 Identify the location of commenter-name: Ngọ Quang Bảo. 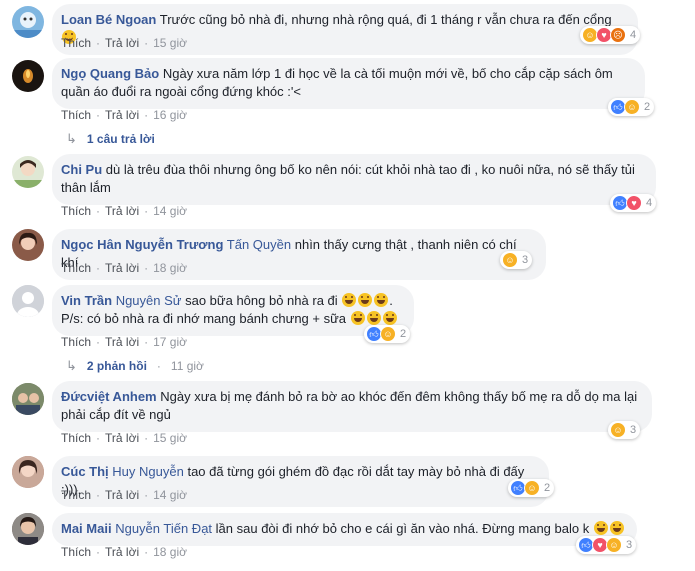
(110, 73).